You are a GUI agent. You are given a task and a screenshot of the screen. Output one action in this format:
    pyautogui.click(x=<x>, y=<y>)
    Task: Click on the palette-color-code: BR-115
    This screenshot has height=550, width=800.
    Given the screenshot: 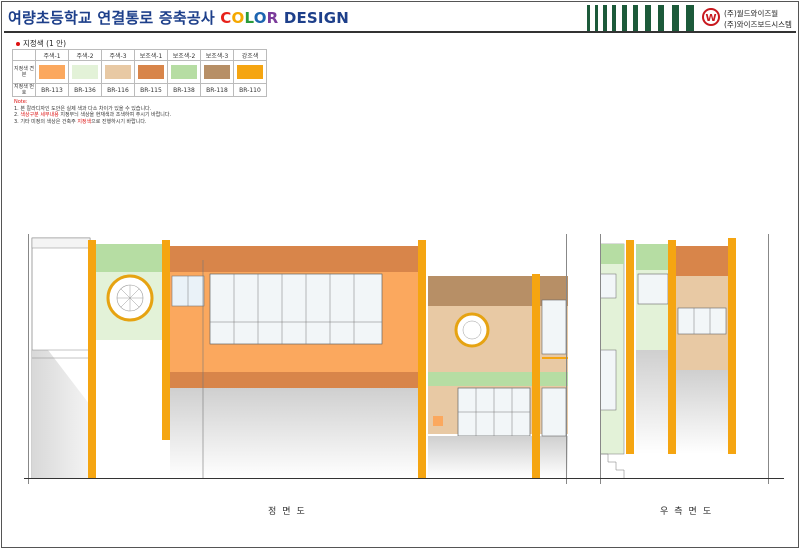 What is the action you would take?
    pyautogui.click(x=151, y=90)
    